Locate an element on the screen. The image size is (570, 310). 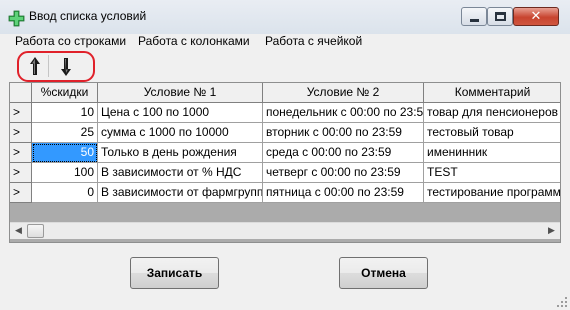
cell-comment: TEST is located at coordinates (492, 173).